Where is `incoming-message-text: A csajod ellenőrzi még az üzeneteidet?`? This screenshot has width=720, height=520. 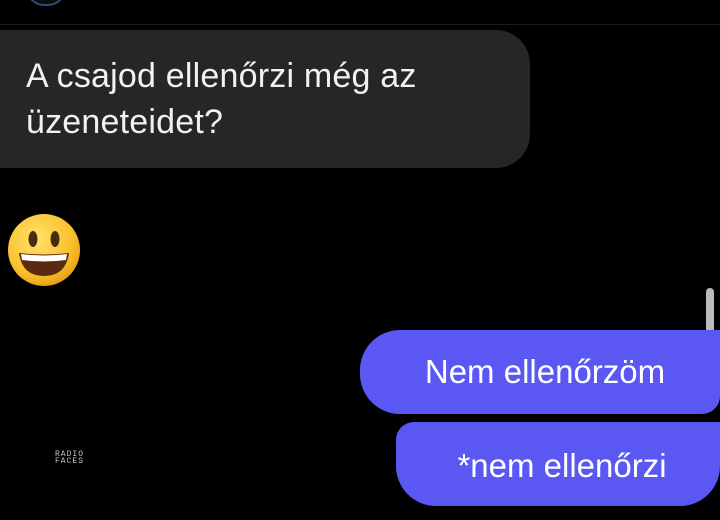
incoming-message-text: A csajod ellenőrzi még az üzeneteidet? is located at coordinates (221, 99).